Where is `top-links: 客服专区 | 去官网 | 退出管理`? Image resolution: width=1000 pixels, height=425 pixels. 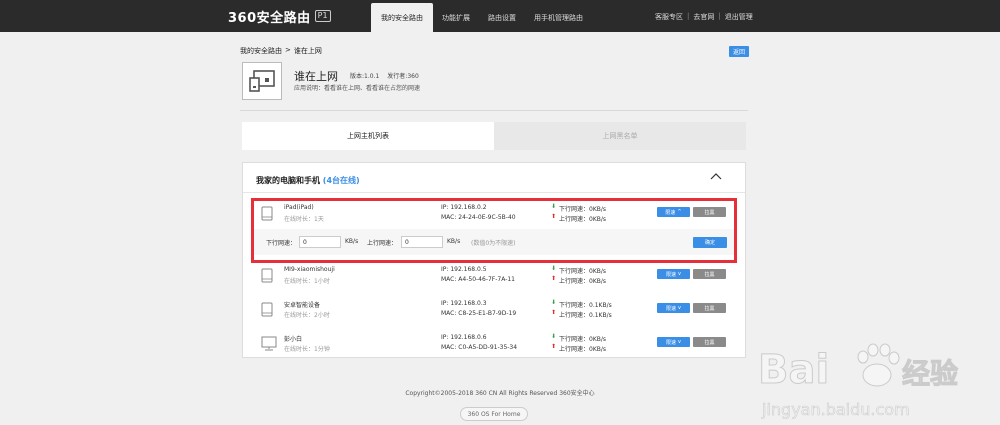 top-links: 客服专区 | 去官网 | 退出管理 is located at coordinates (704, 17).